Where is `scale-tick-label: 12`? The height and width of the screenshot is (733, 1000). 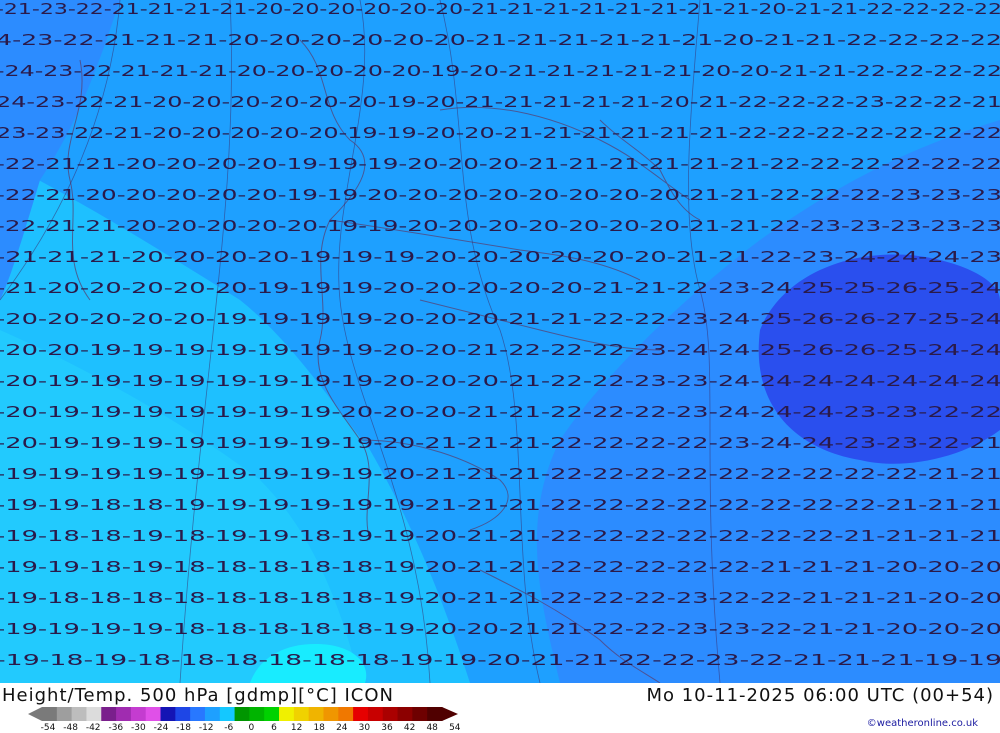 scale-tick-label: 12 is located at coordinates (296, 728).